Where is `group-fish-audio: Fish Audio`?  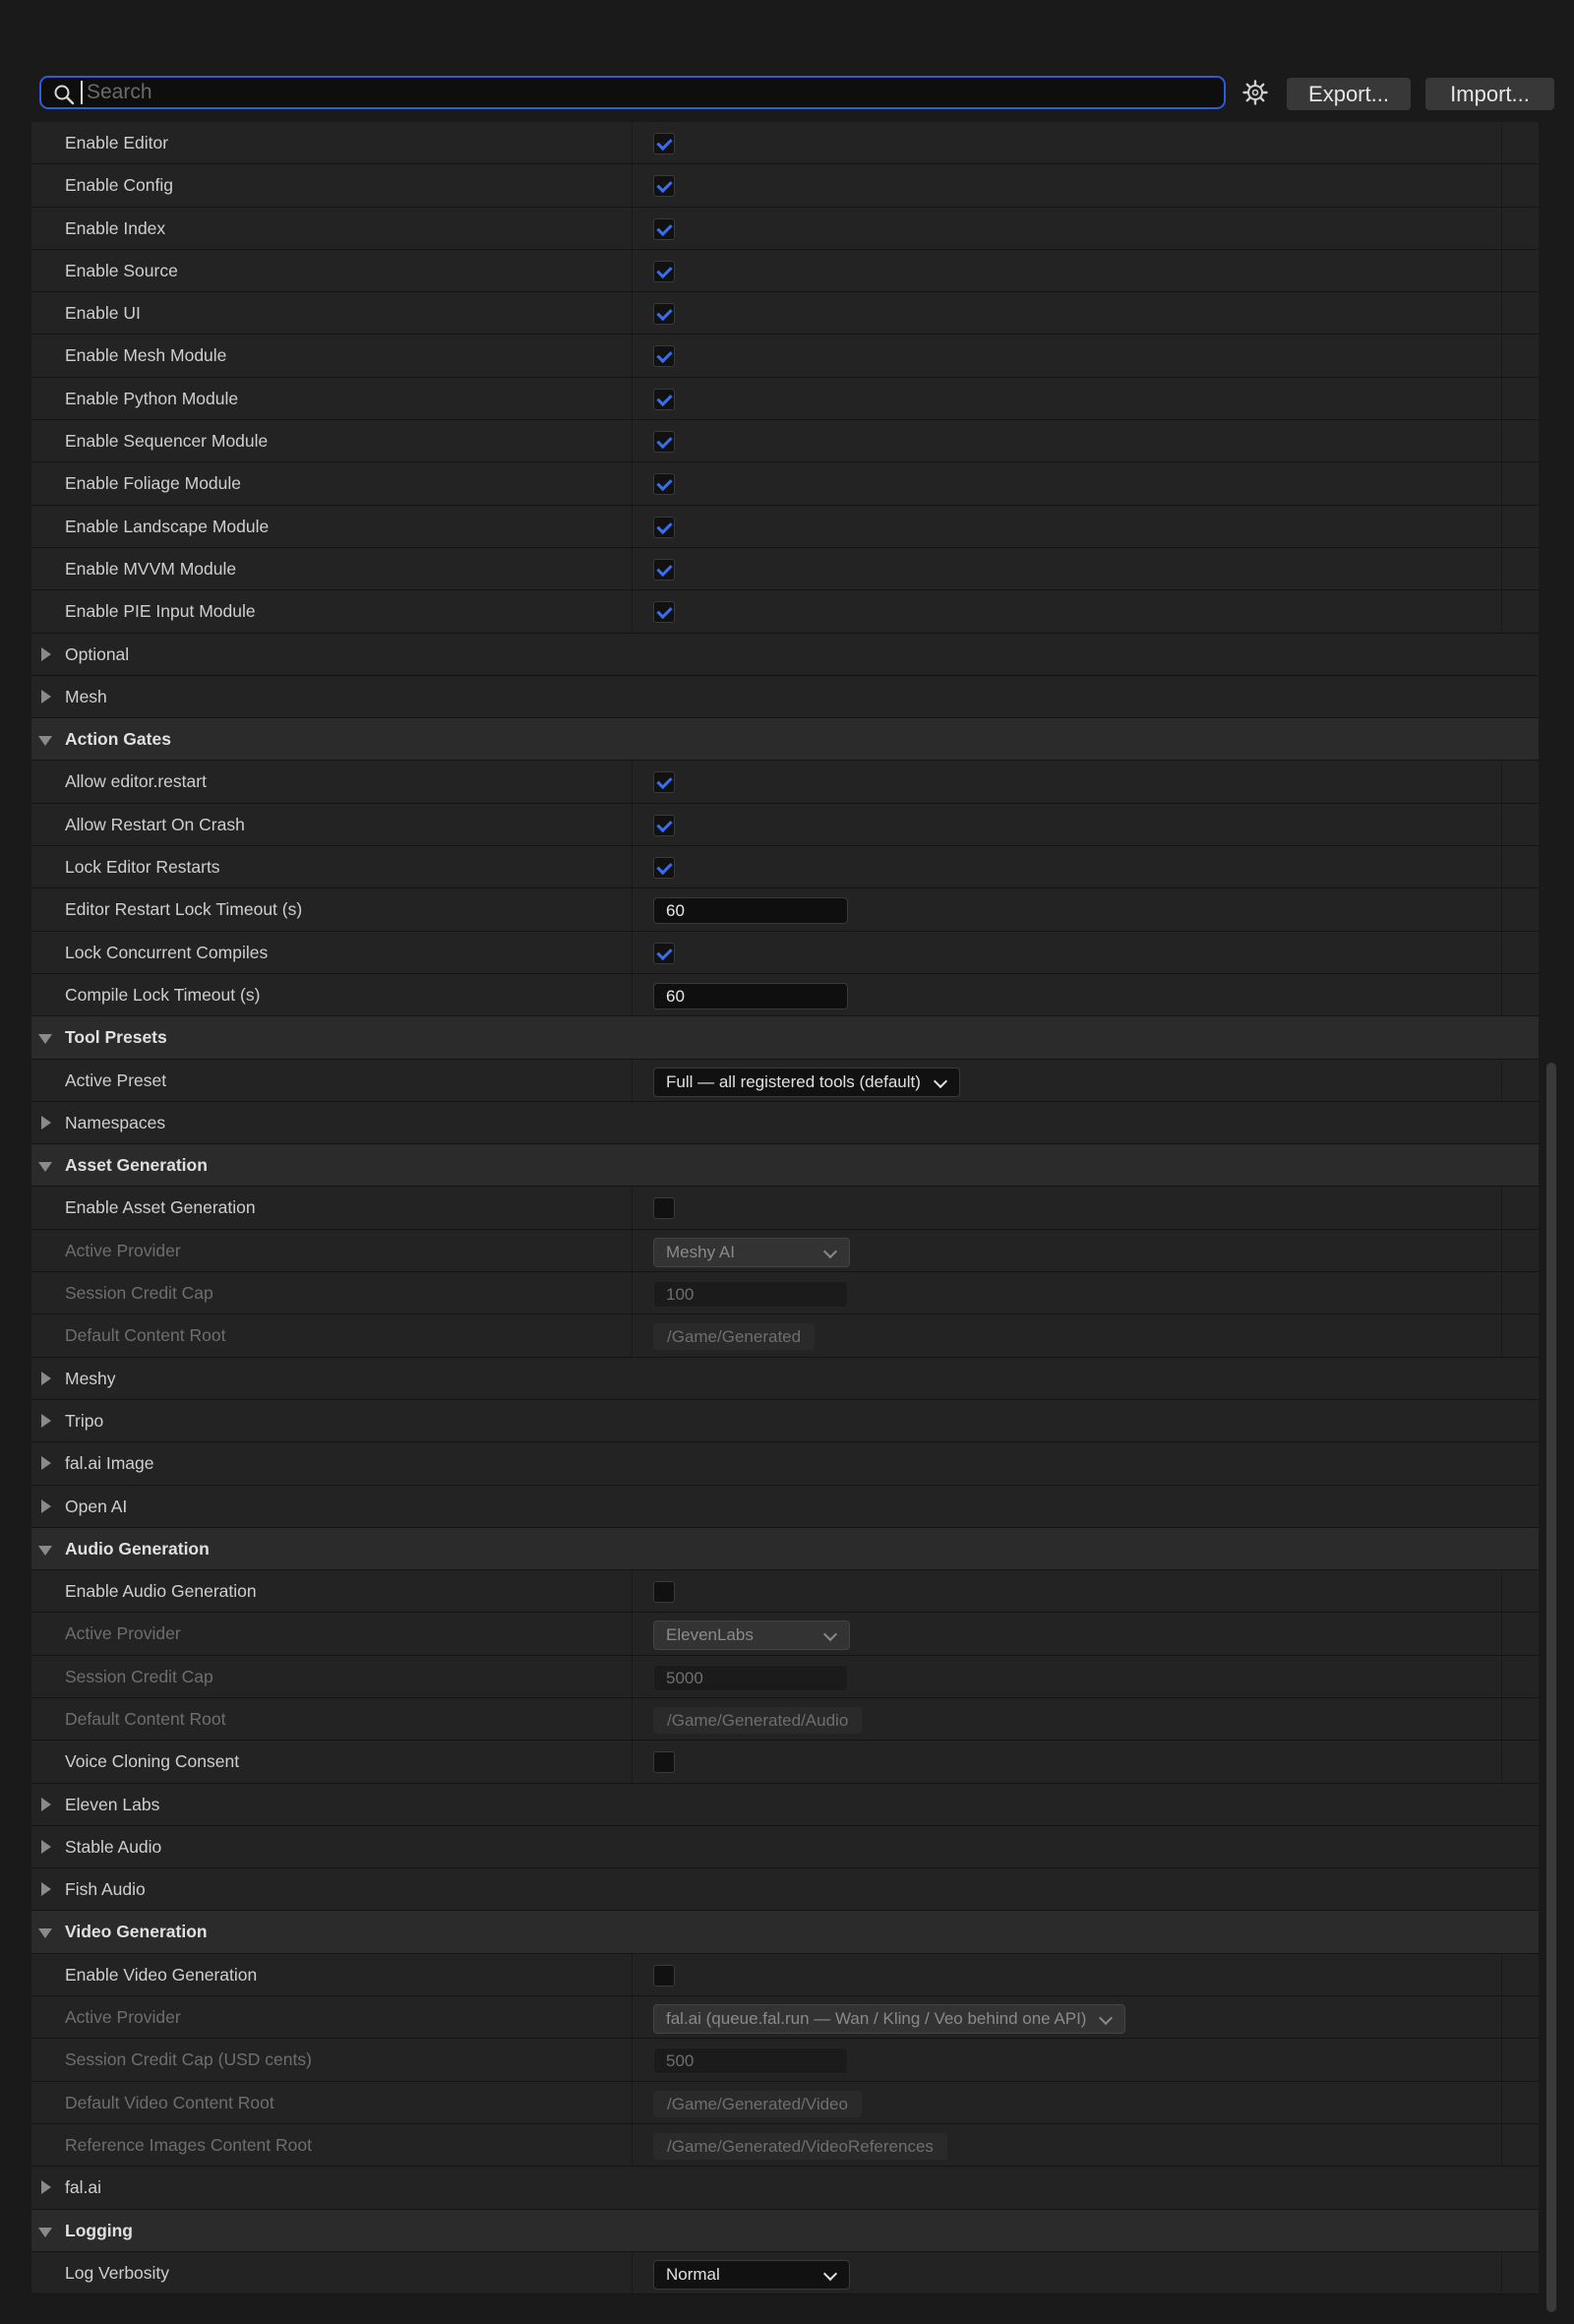
group-fish-audio: Fish Audio is located at coordinates (785, 1890).